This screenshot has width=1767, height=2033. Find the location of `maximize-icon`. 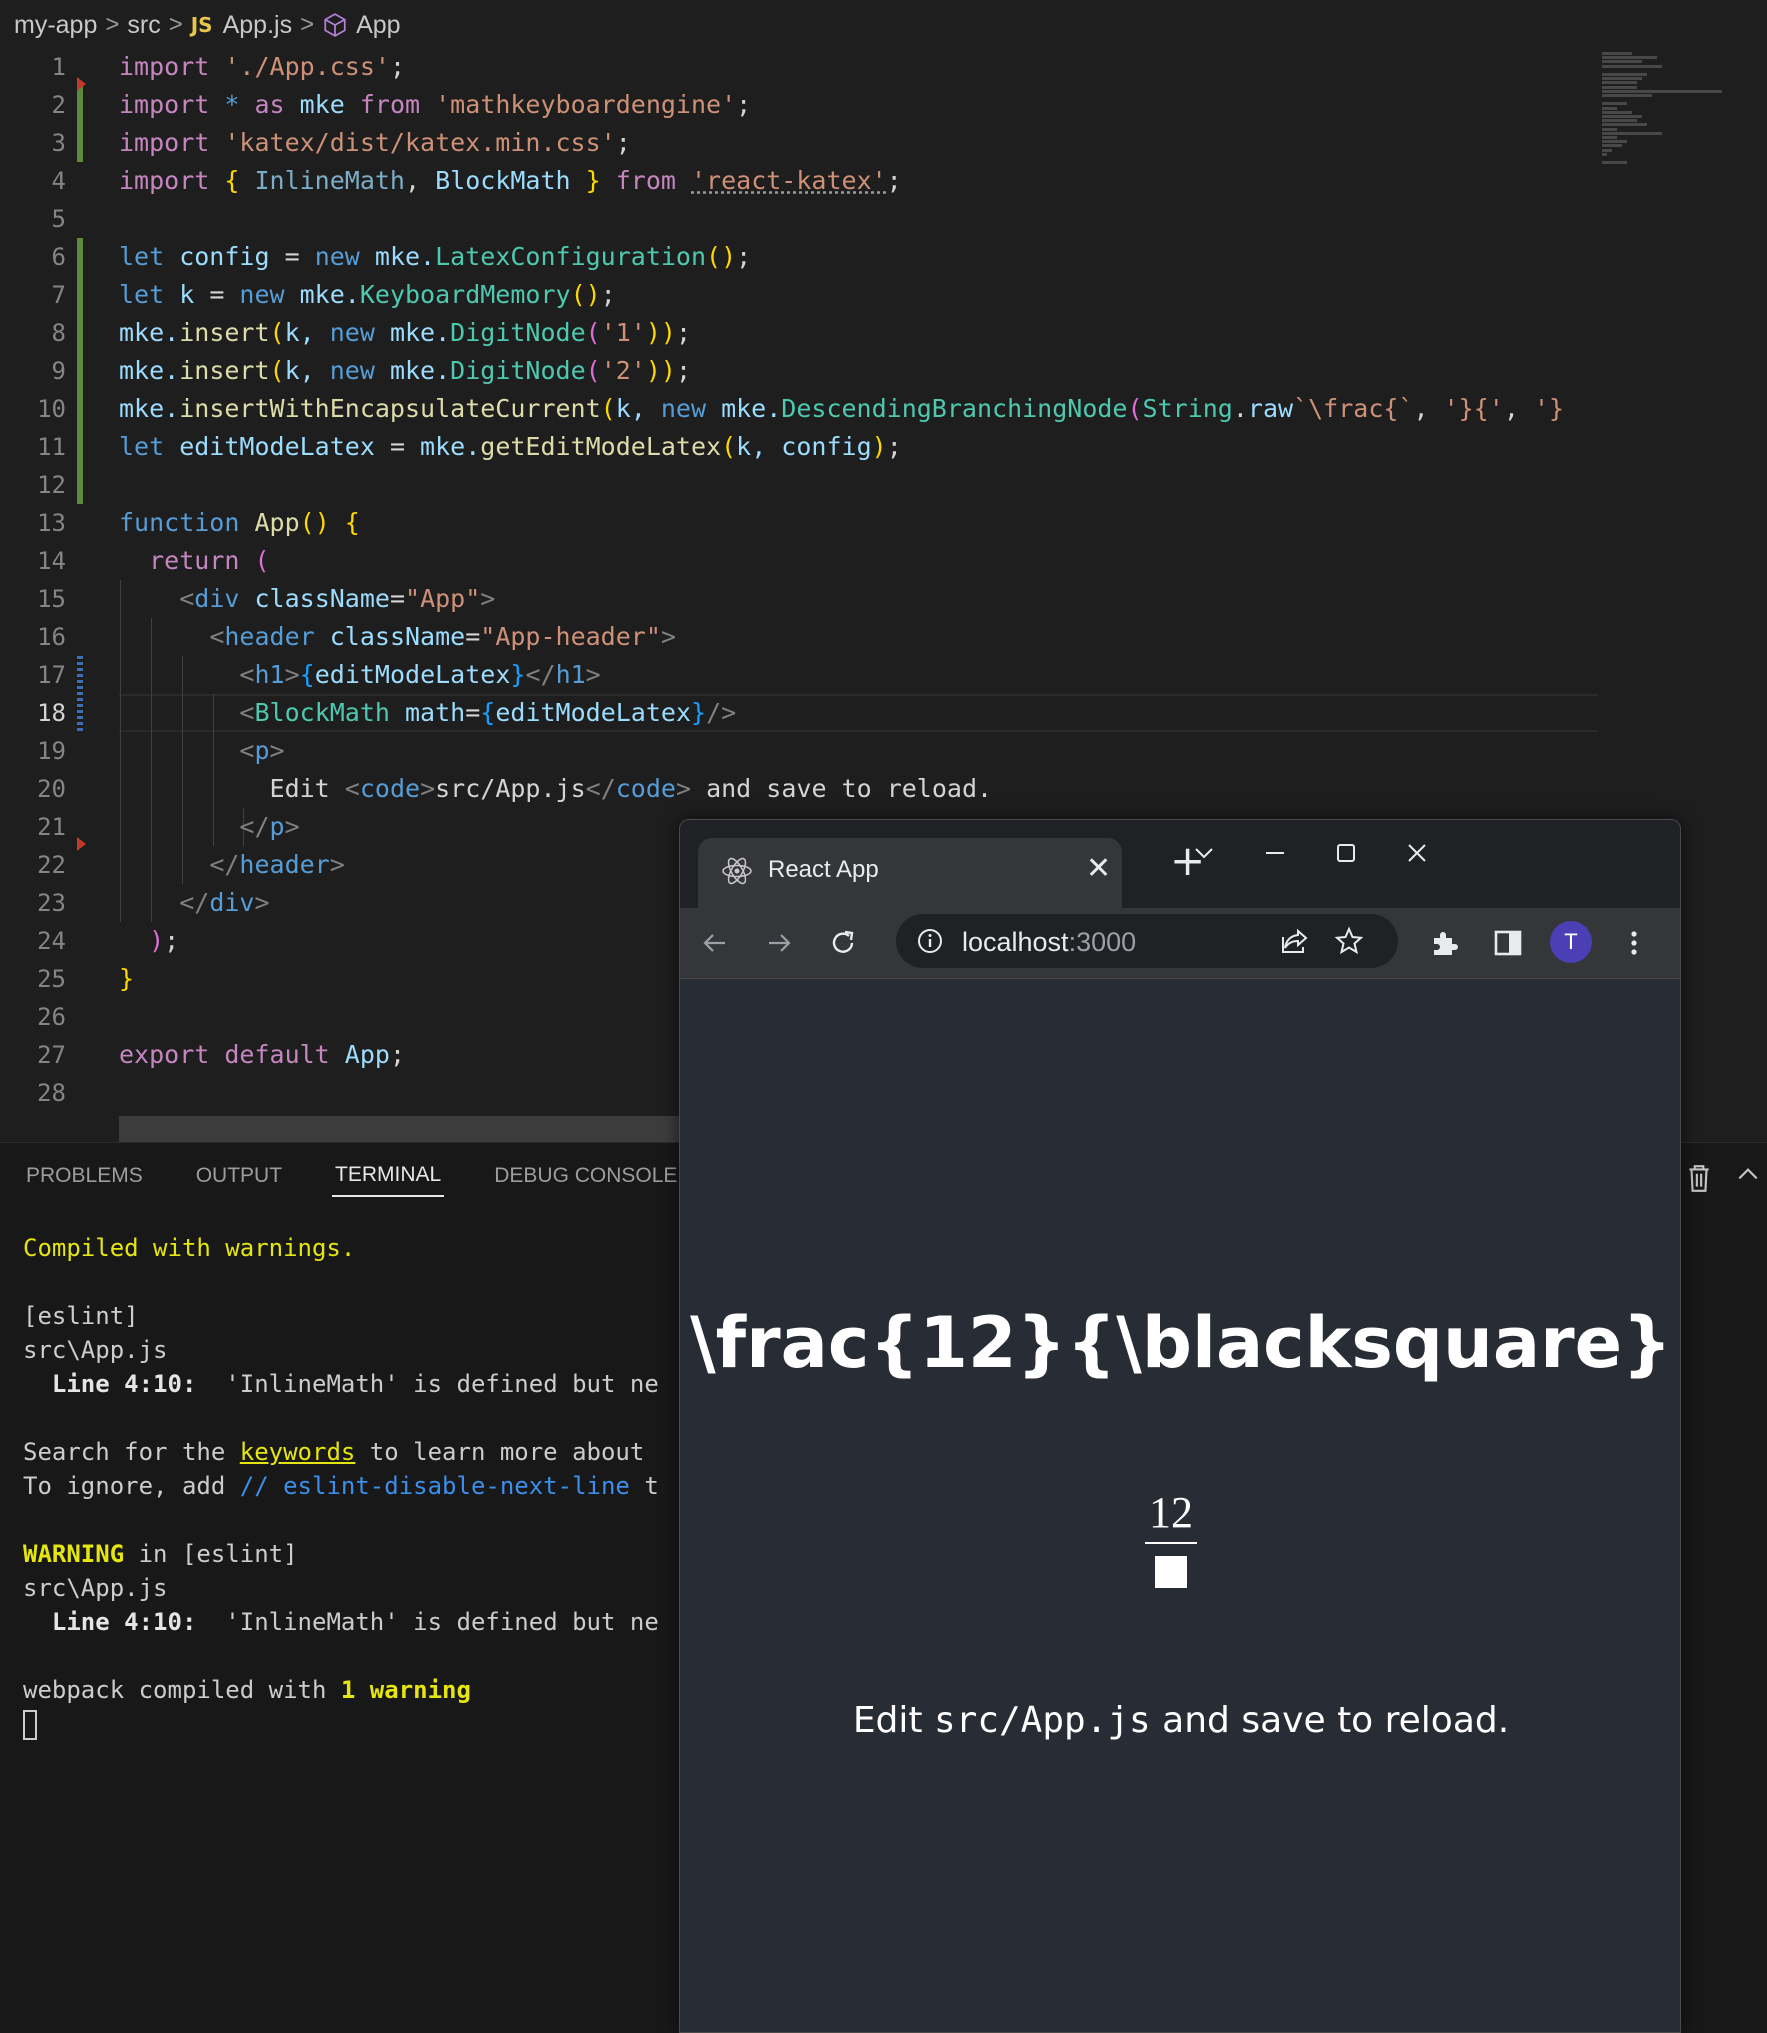

maximize-icon is located at coordinates (1346, 853).